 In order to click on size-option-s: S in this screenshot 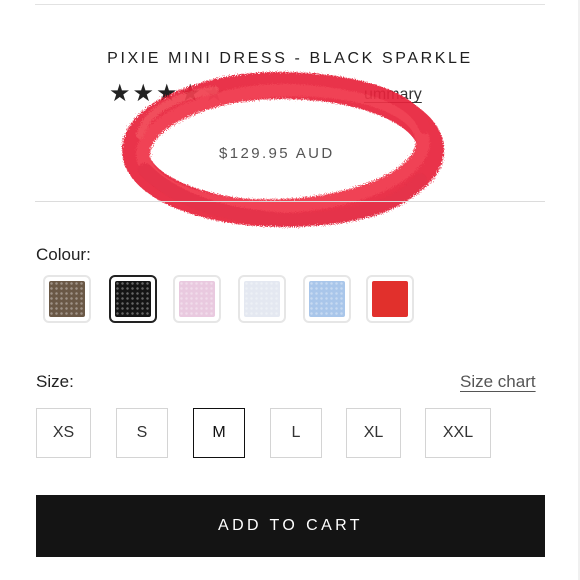, I will do `click(142, 433)`.